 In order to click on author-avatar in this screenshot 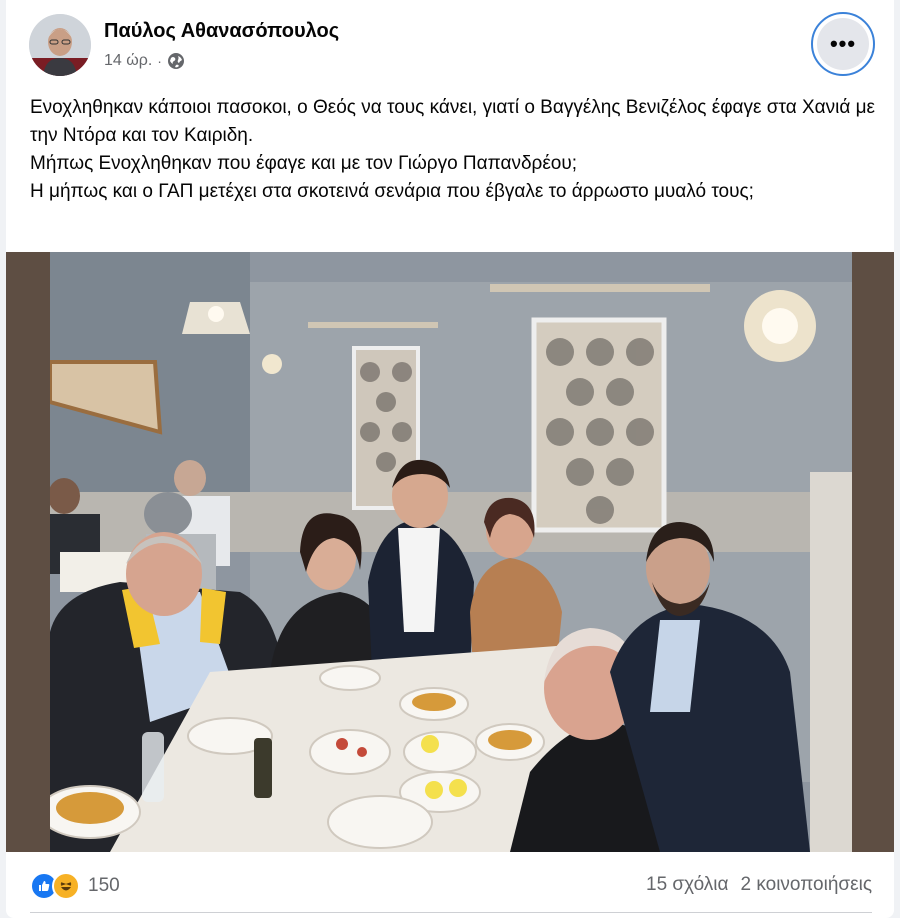, I will do `click(60, 45)`.